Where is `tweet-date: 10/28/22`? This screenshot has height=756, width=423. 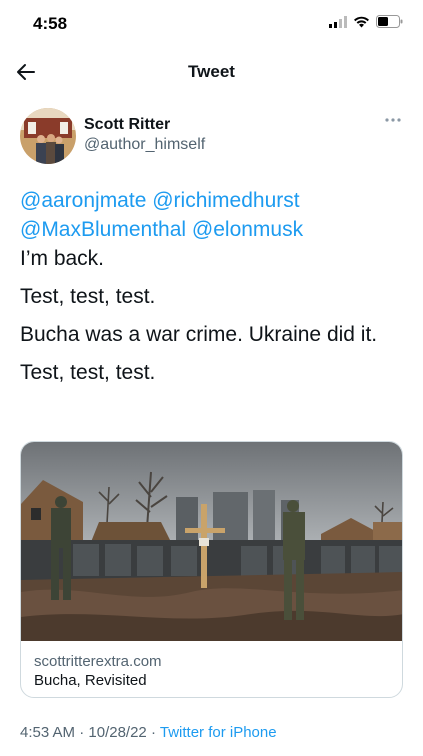
tweet-date: 10/28/22 is located at coordinates (117, 732).